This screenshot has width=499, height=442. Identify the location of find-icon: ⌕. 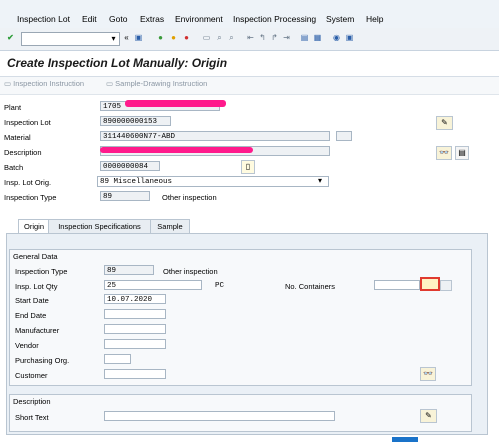
(219, 37).